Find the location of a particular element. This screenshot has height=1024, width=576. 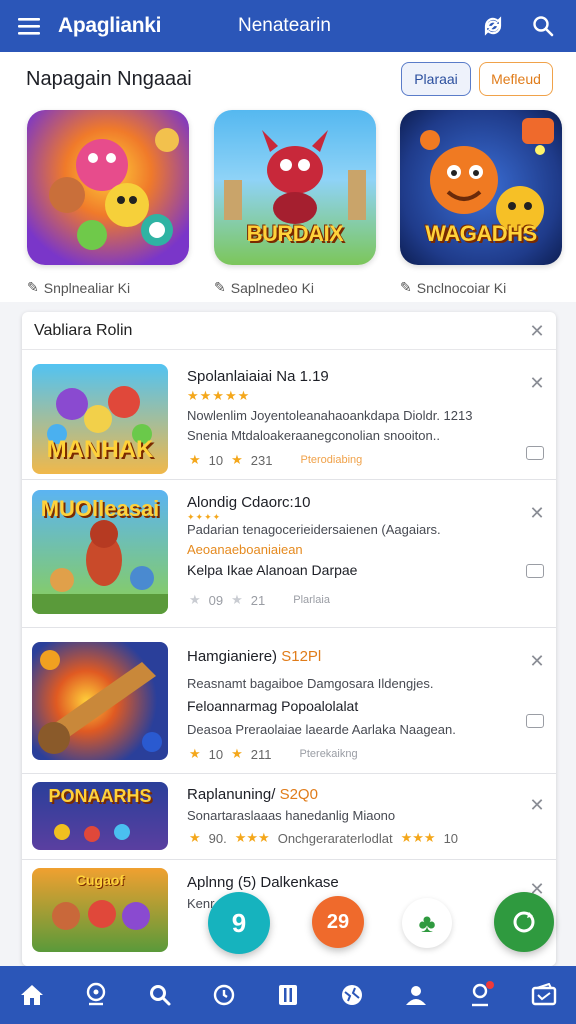

featured-card: ✎ Snplnealiar Ki is located at coordinates (108, 203).